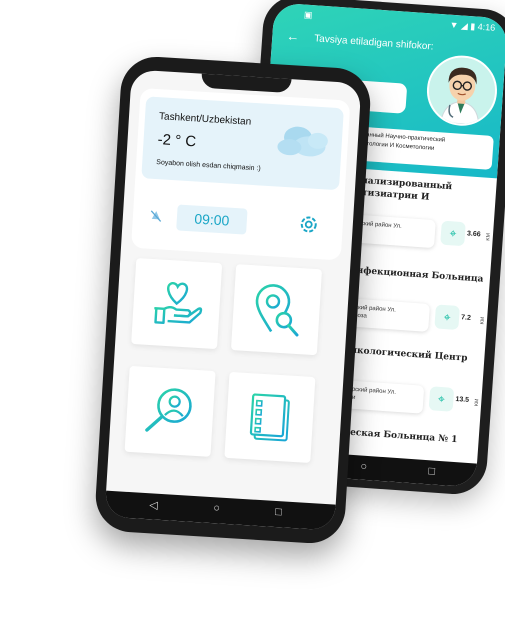 This screenshot has width=505, height=632. I want to click on hospital-name-line: ическая Больница № 1, so click(397, 436).